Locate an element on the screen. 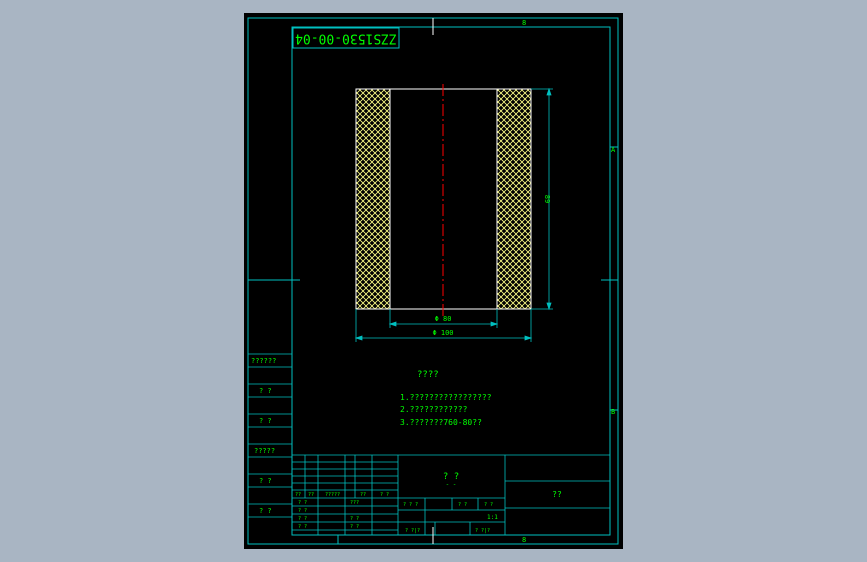 This screenshot has height=562, width=867. dim-inner-label: Φ 80 is located at coordinates (443, 319).